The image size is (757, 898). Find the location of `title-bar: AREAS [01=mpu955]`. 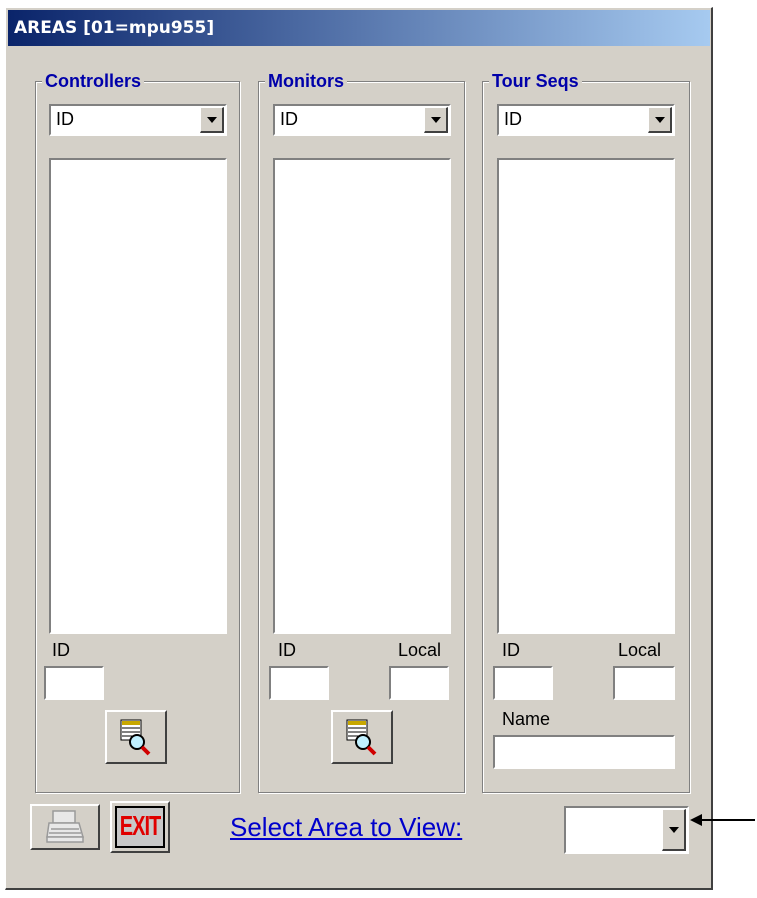

title-bar: AREAS [01=mpu955] is located at coordinates (359, 28).